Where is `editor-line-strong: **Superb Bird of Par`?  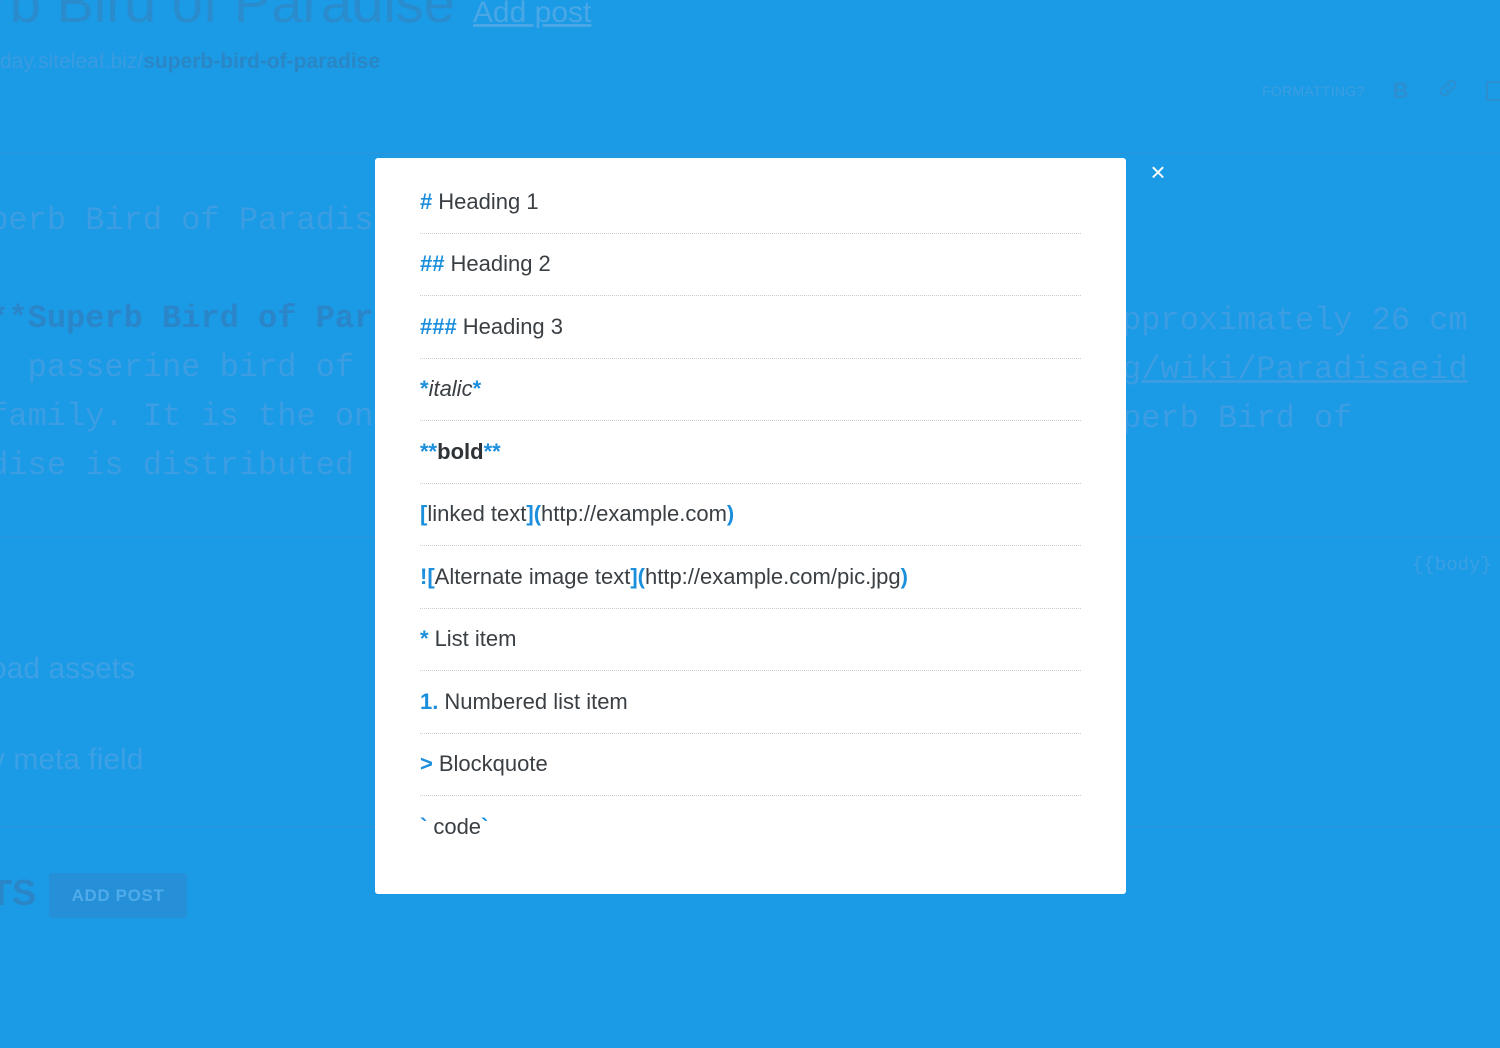 editor-line-strong: **Superb Bird of Par is located at coordinates (187, 318).